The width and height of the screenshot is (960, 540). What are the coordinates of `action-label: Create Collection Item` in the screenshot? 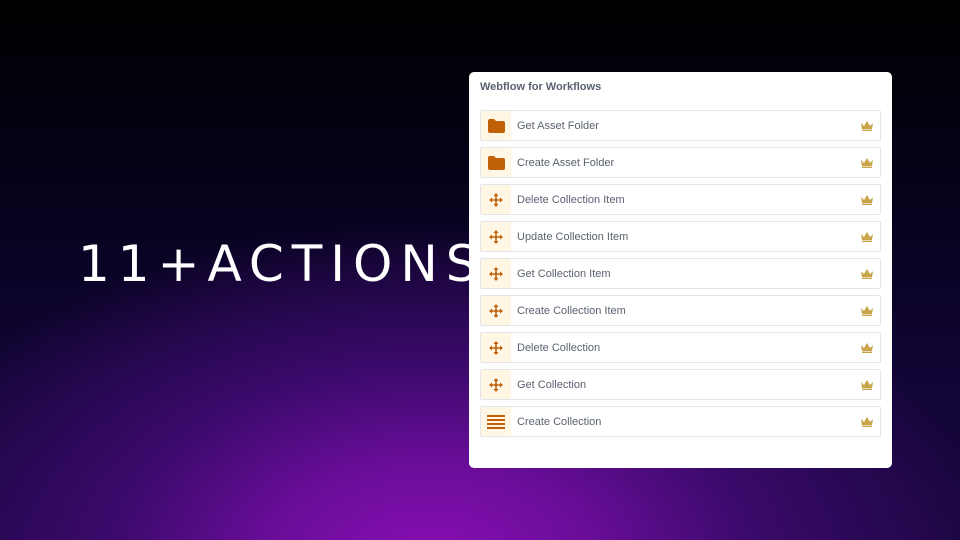 It's located at (571, 310).